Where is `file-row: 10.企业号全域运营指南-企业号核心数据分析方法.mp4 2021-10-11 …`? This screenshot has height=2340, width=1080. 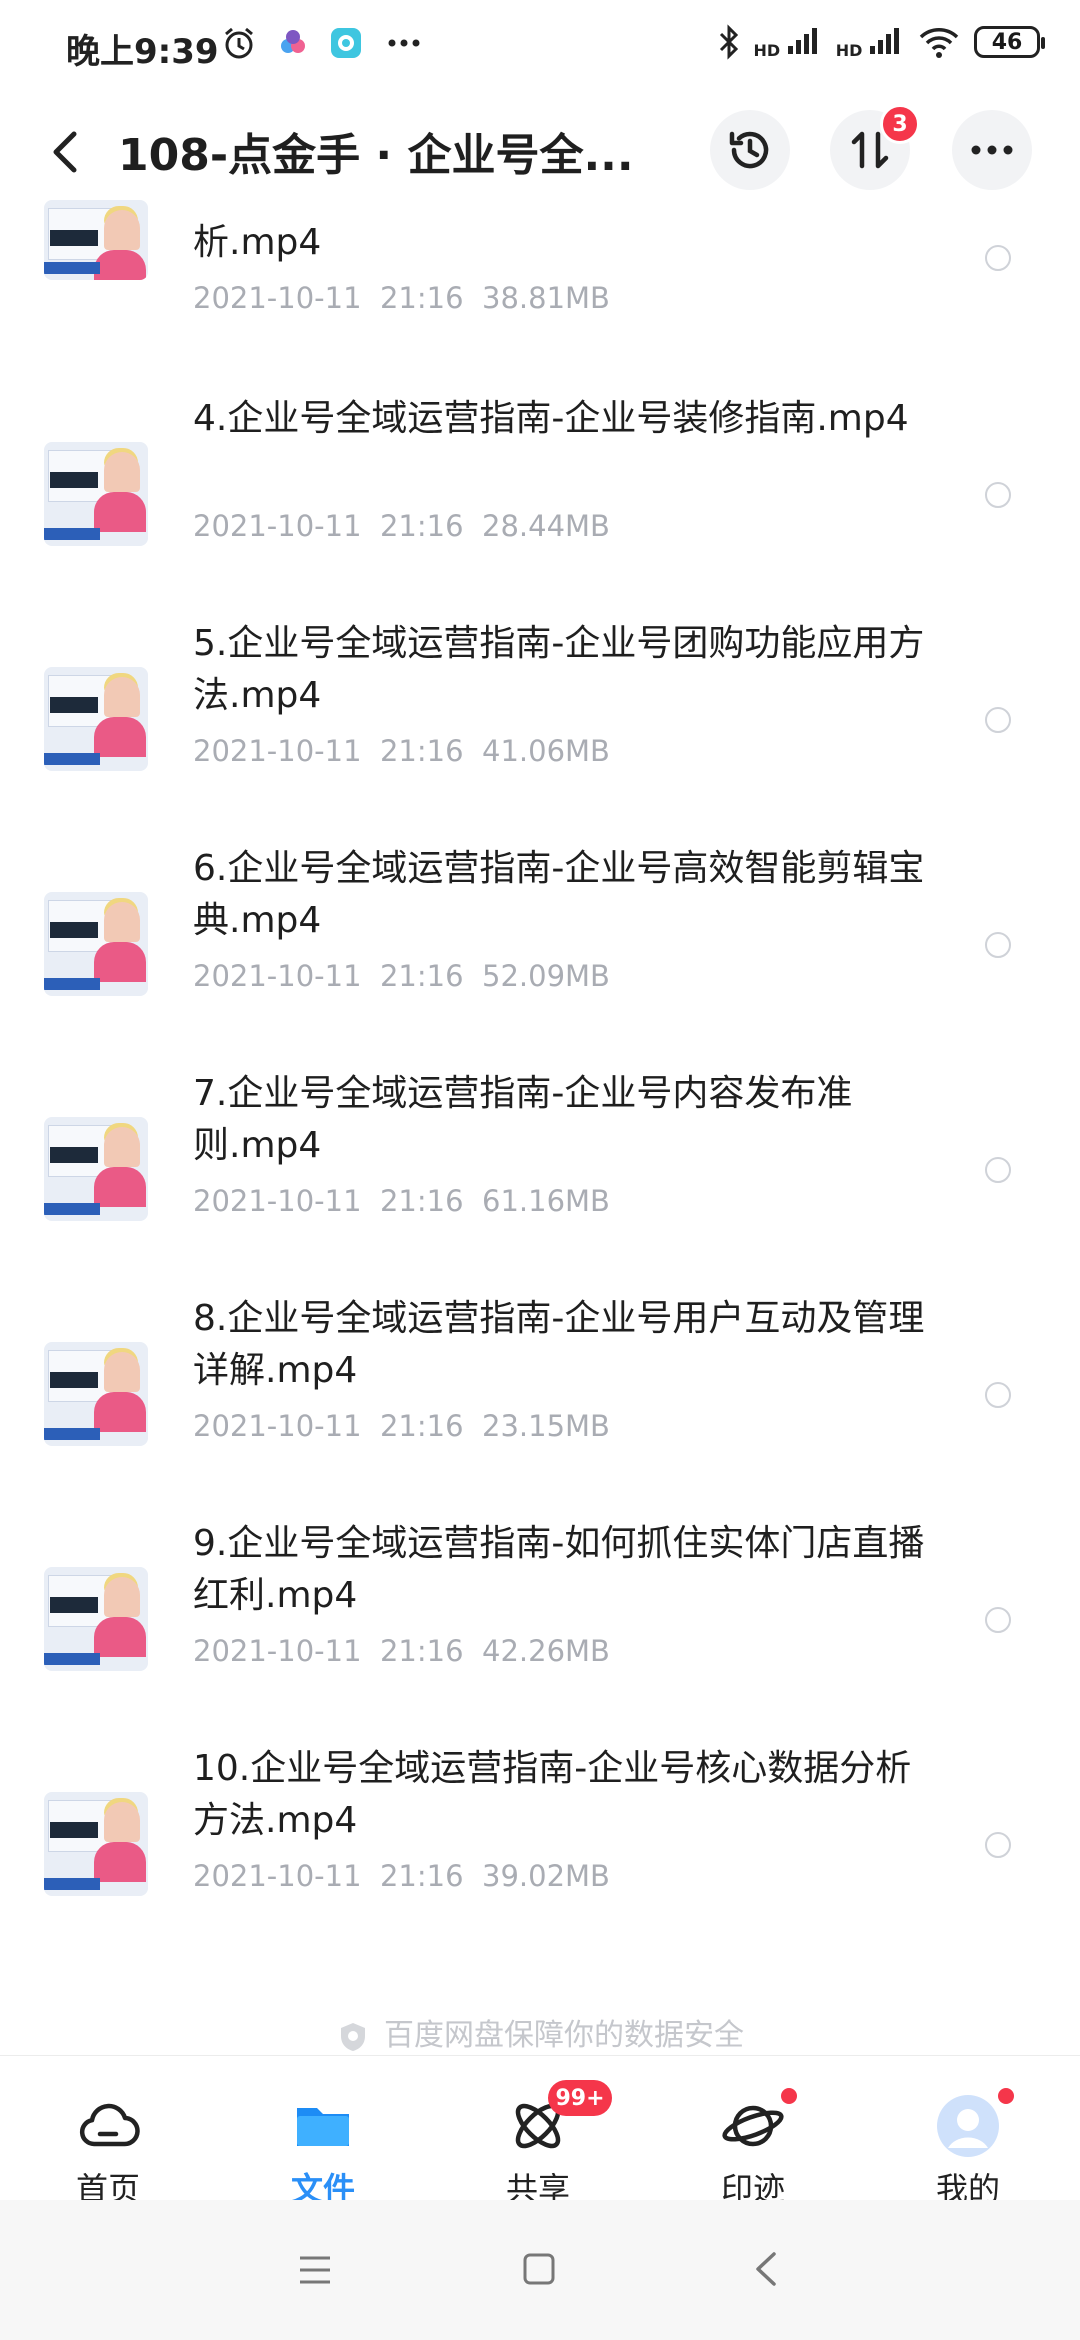 file-row: 10.企业号全域运营指南-企业号核心数据分析方法.mp4 2021-10-11 … is located at coordinates (540, 1850).